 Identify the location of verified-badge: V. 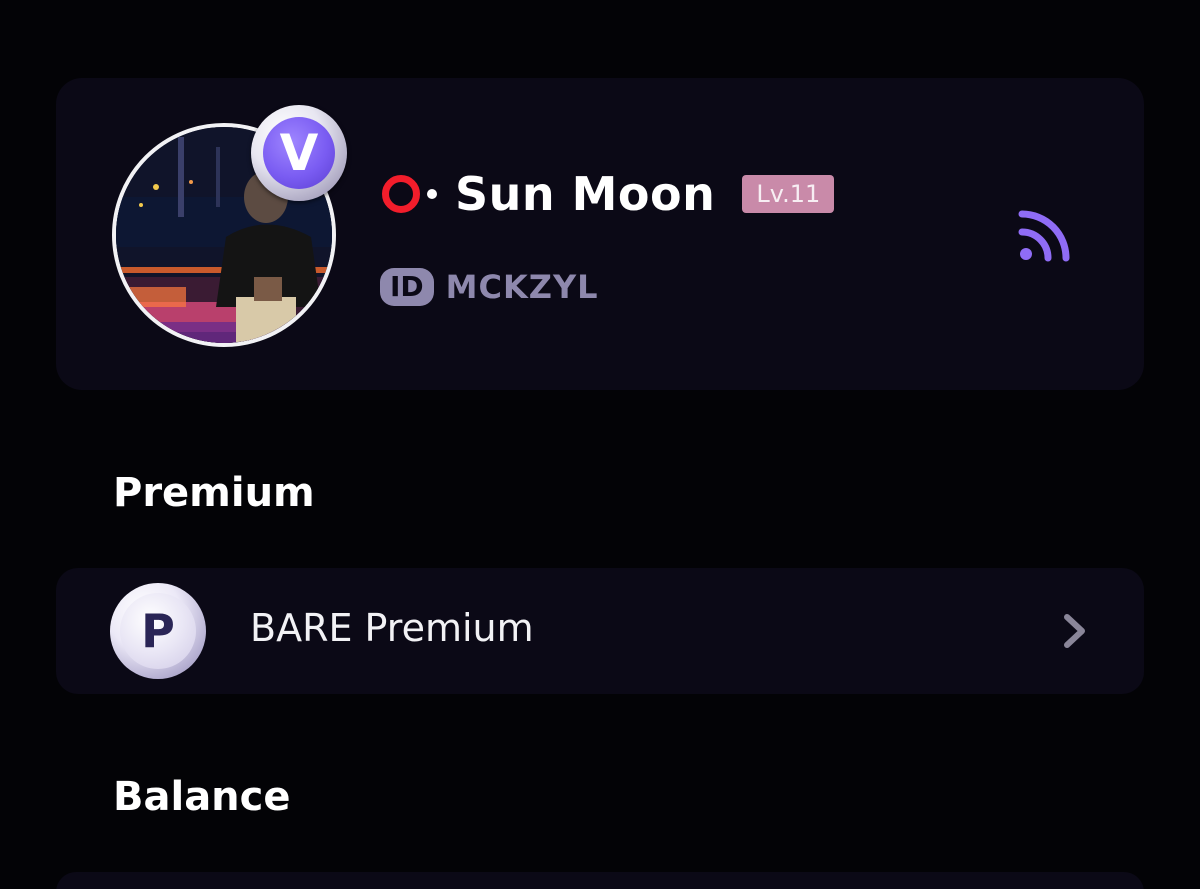
(299, 153).